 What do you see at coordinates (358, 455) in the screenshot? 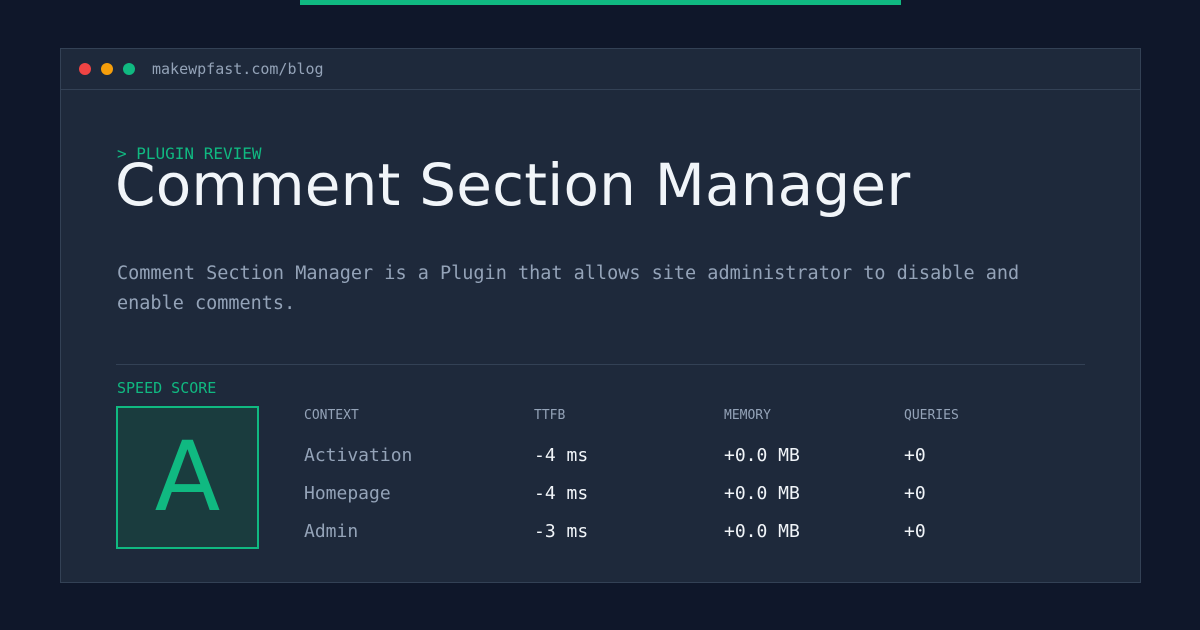
I see `row-activation-context: Activation` at bounding box center [358, 455].